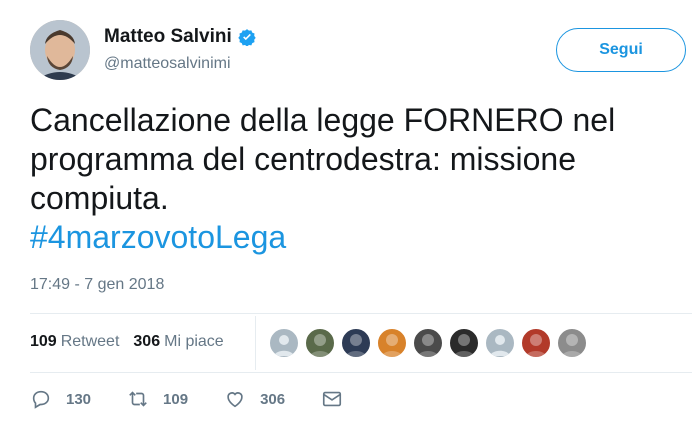 Image resolution: width=692 pixels, height=427 pixels. I want to click on tweet-stats: 109 Retweet 306 Mi piace, so click(127, 342).